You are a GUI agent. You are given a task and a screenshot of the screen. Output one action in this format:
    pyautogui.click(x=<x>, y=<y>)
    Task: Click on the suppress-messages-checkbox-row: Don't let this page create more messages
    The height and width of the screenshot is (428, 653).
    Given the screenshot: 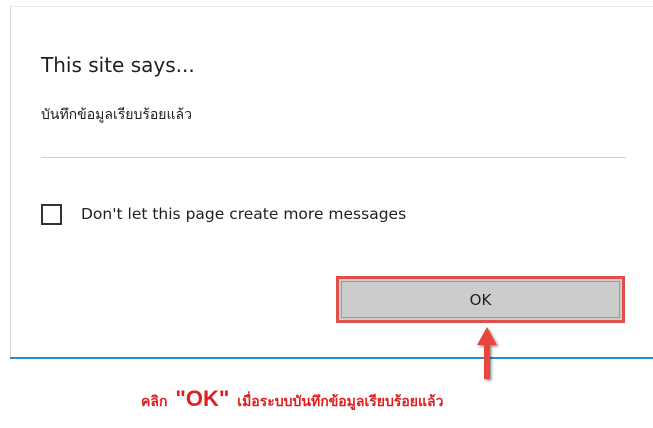 What is the action you would take?
    pyautogui.click(x=223, y=214)
    